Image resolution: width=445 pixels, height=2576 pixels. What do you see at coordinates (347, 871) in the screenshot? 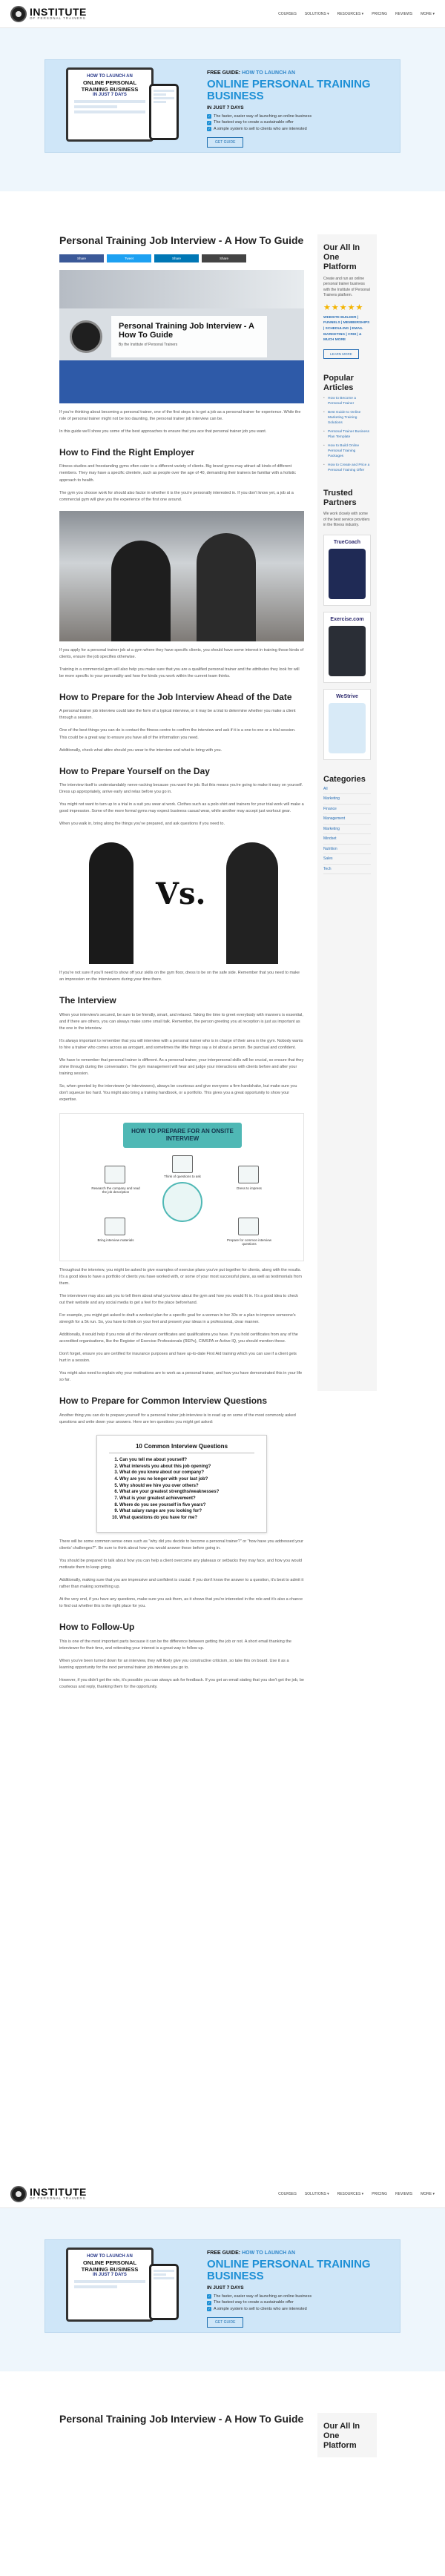
I see `category-link: Tech` at bounding box center [347, 871].